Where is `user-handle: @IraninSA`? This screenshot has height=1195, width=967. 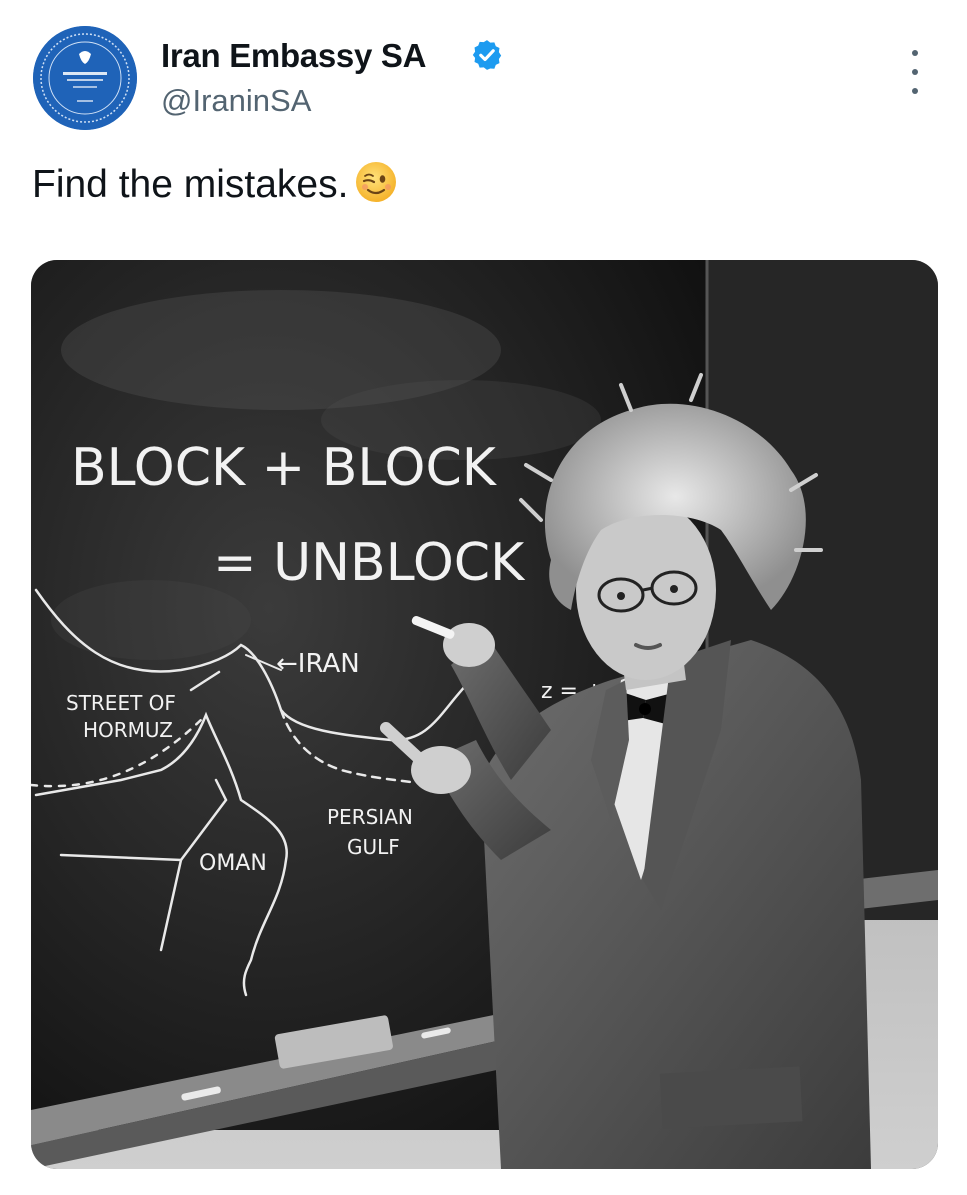 user-handle: @IraninSA is located at coordinates (236, 101).